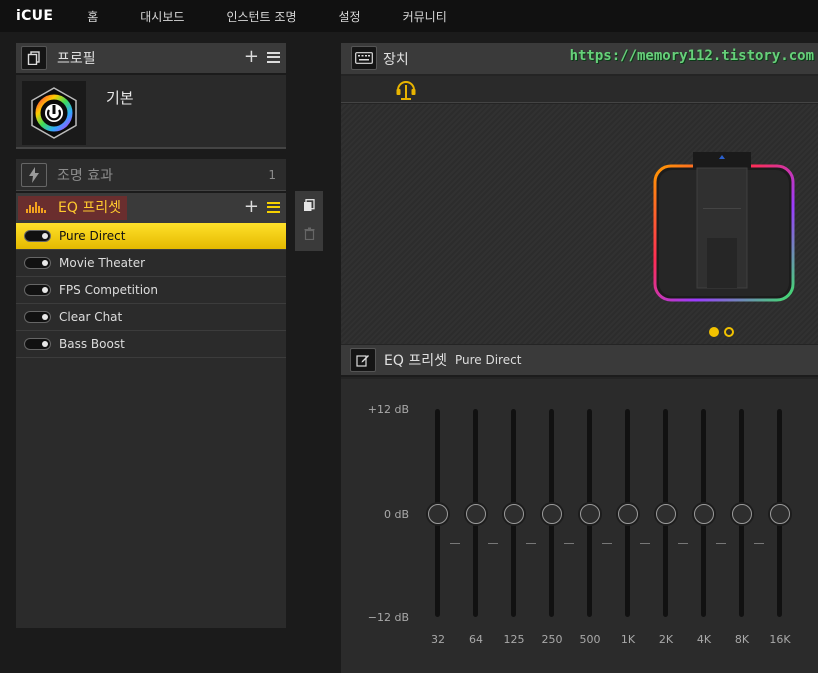 The width and height of the screenshot is (818, 673). Describe the element at coordinates (396, 60) in the screenshot. I see `devices-header-title: 장치` at that location.